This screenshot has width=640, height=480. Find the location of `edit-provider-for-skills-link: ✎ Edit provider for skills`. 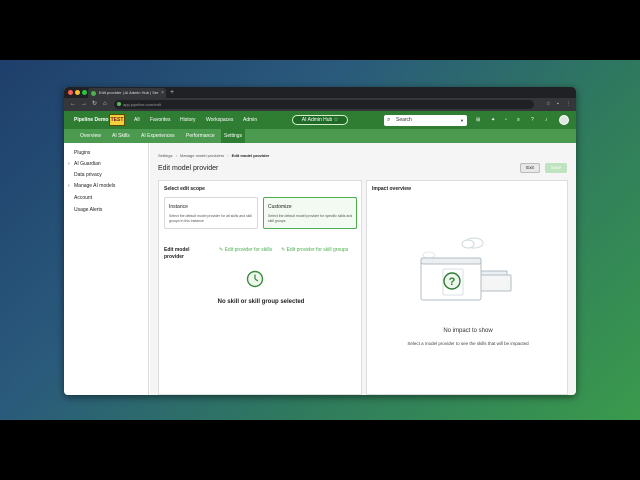

edit-provider-for-skills-link: ✎ Edit provider for skills is located at coordinates (245, 250).